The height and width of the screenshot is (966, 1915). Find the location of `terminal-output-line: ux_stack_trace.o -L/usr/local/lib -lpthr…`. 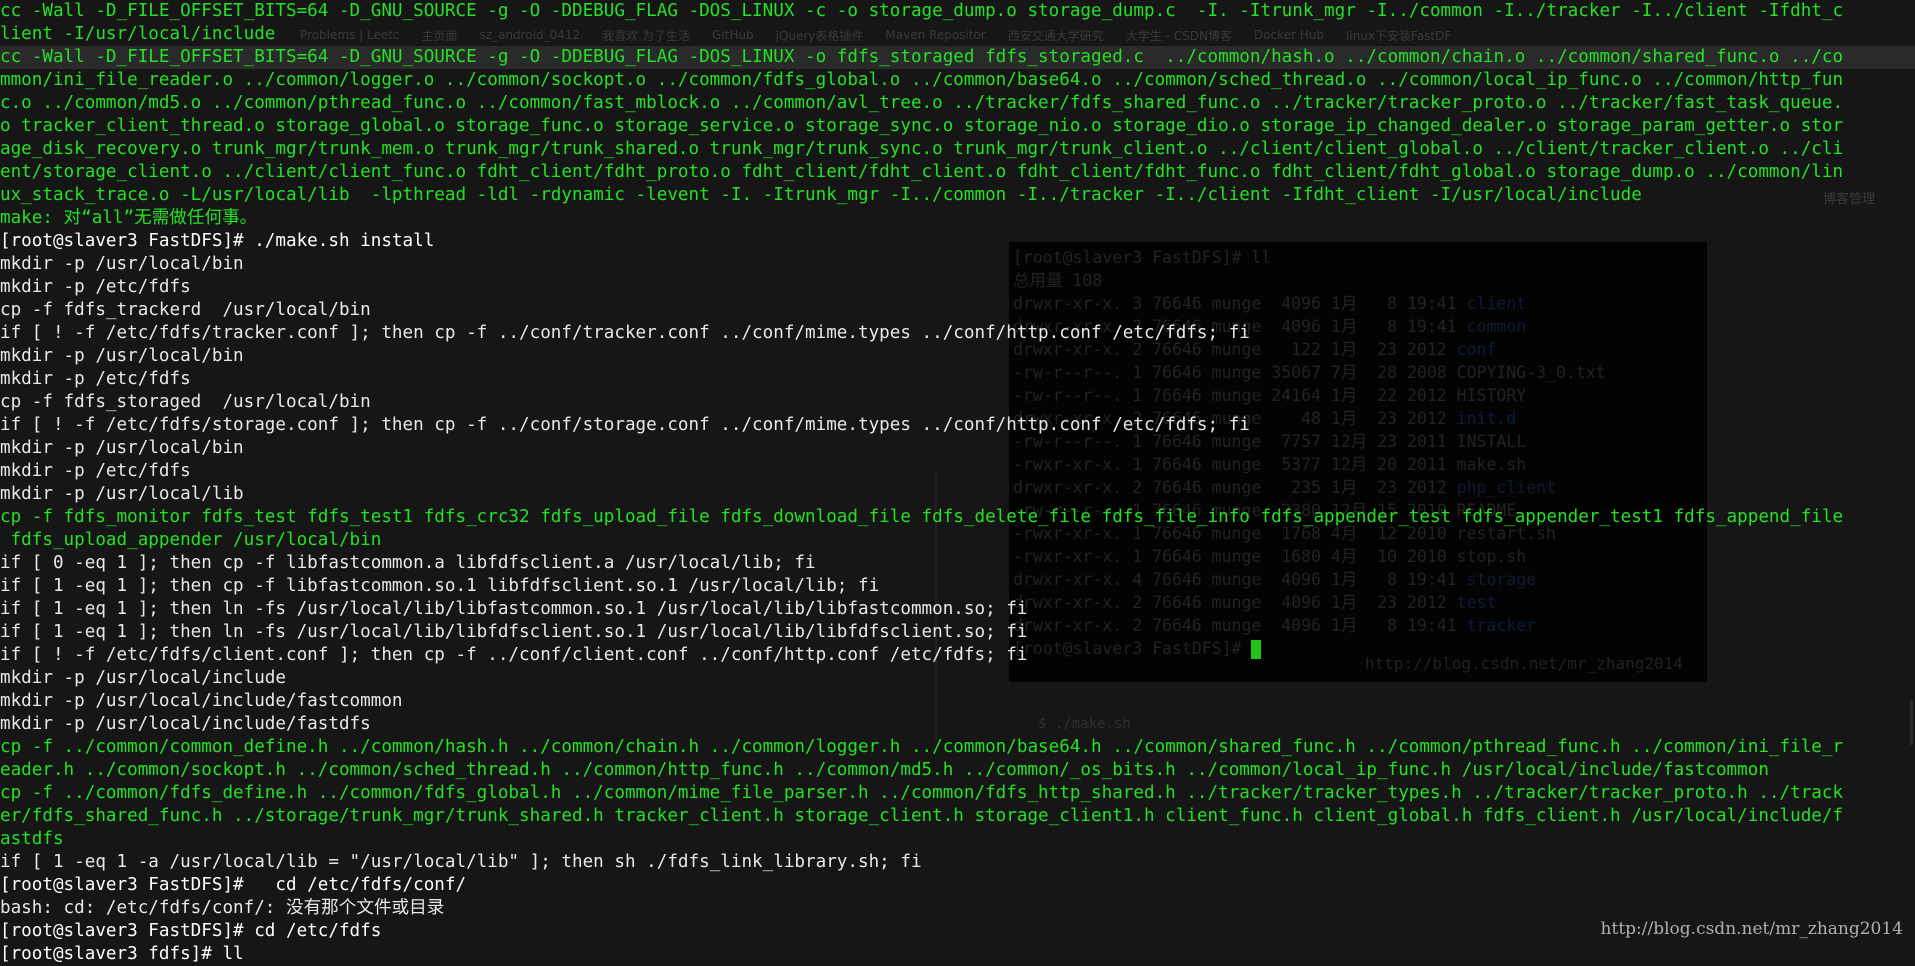

terminal-output-line: ux_stack_trace.o -L/usr/local/lib -lpthr… is located at coordinates (821, 195).